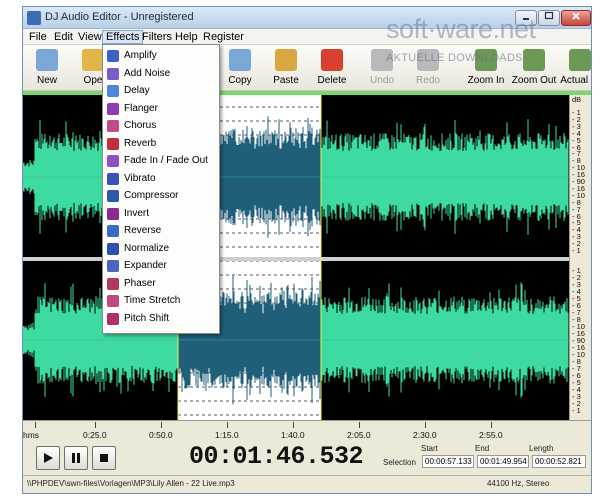  What do you see at coordinates (113, 73) in the screenshot?
I see `add-noise-icon` at bounding box center [113, 73].